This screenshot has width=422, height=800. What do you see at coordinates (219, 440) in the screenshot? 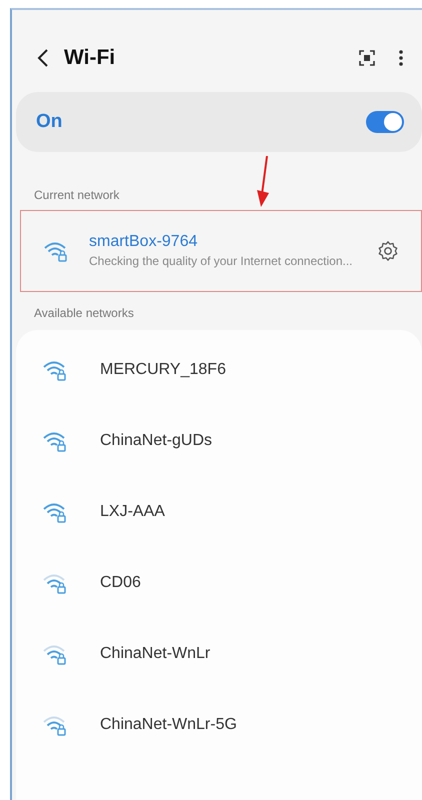
I see `network-item: ChinaNet-gUDs` at bounding box center [219, 440].